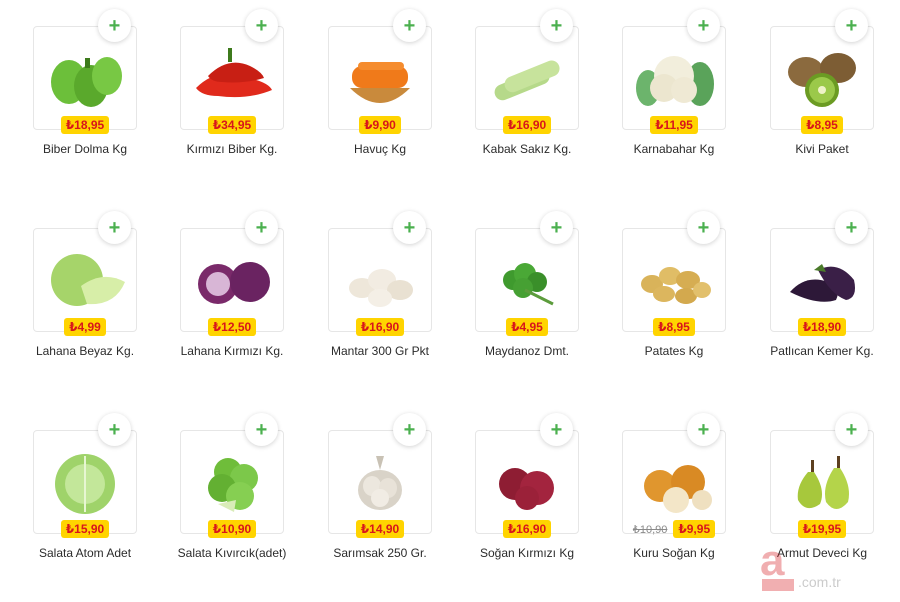  What do you see at coordinates (674, 149) in the screenshot?
I see `product-name: Karnabahar Kg` at bounding box center [674, 149].